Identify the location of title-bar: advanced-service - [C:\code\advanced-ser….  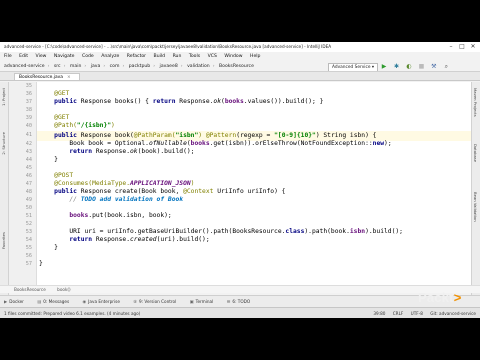
(240, 47).